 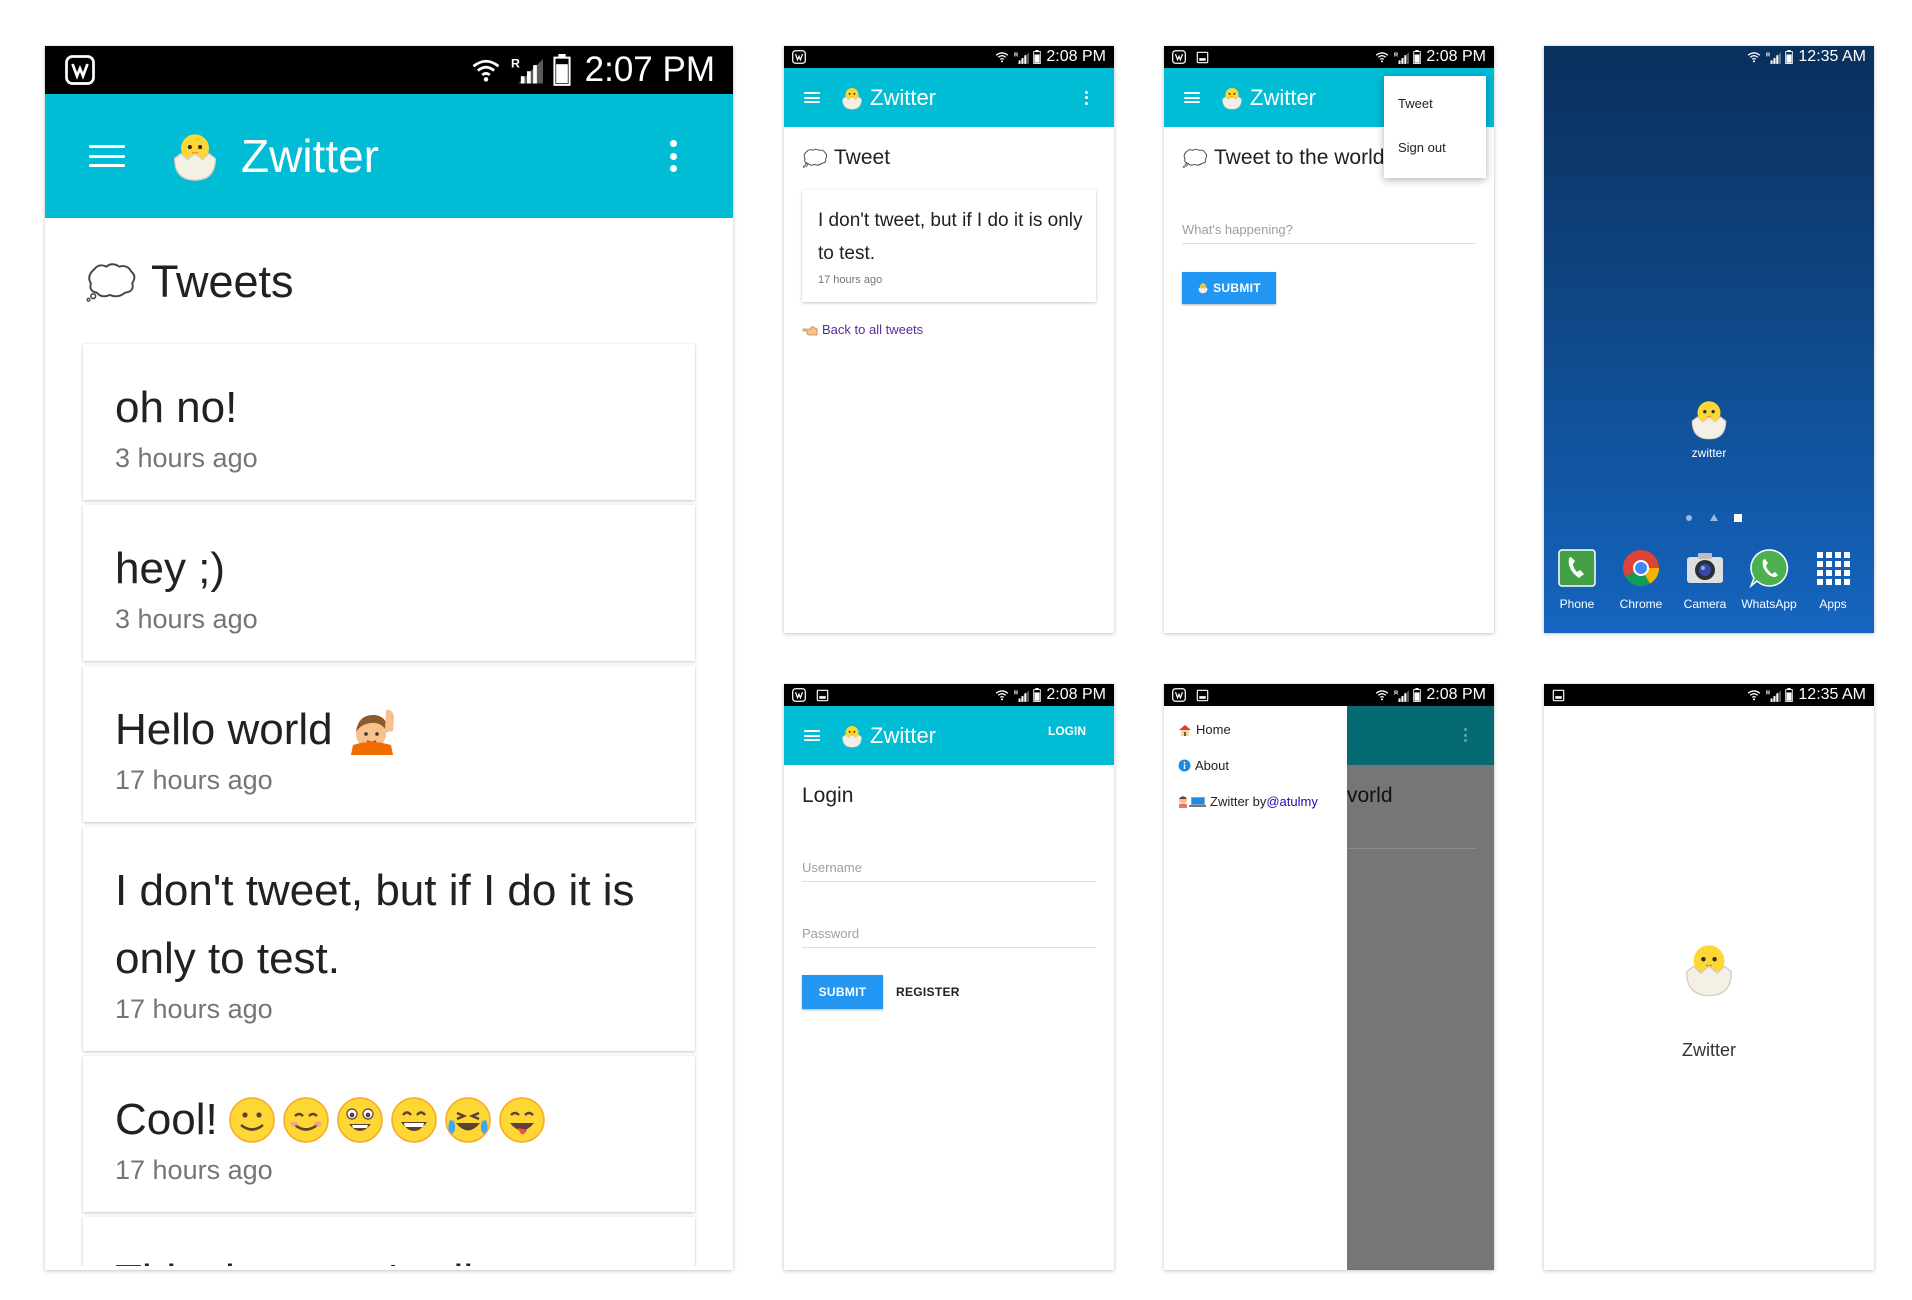 I want to click on tweet-card: This data won't wil, so click(x=389, y=1243).